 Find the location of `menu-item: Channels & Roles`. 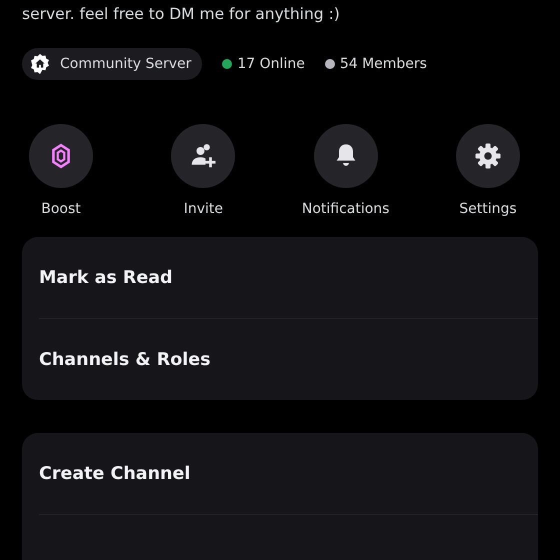

menu-item: Channels & Roles is located at coordinates (125, 360).